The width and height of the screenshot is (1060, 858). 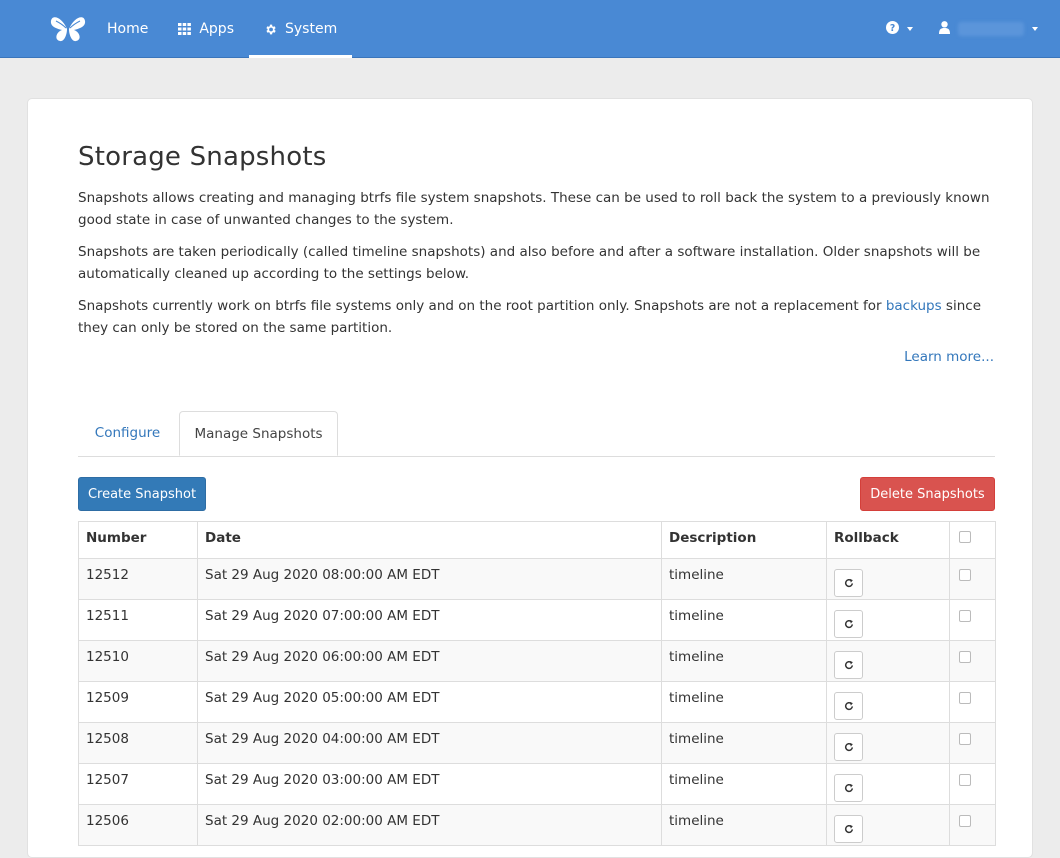 What do you see at coordinates (744, 540) in the screenshot?
I see `header-description: Description` at bounding box center [744, 540].